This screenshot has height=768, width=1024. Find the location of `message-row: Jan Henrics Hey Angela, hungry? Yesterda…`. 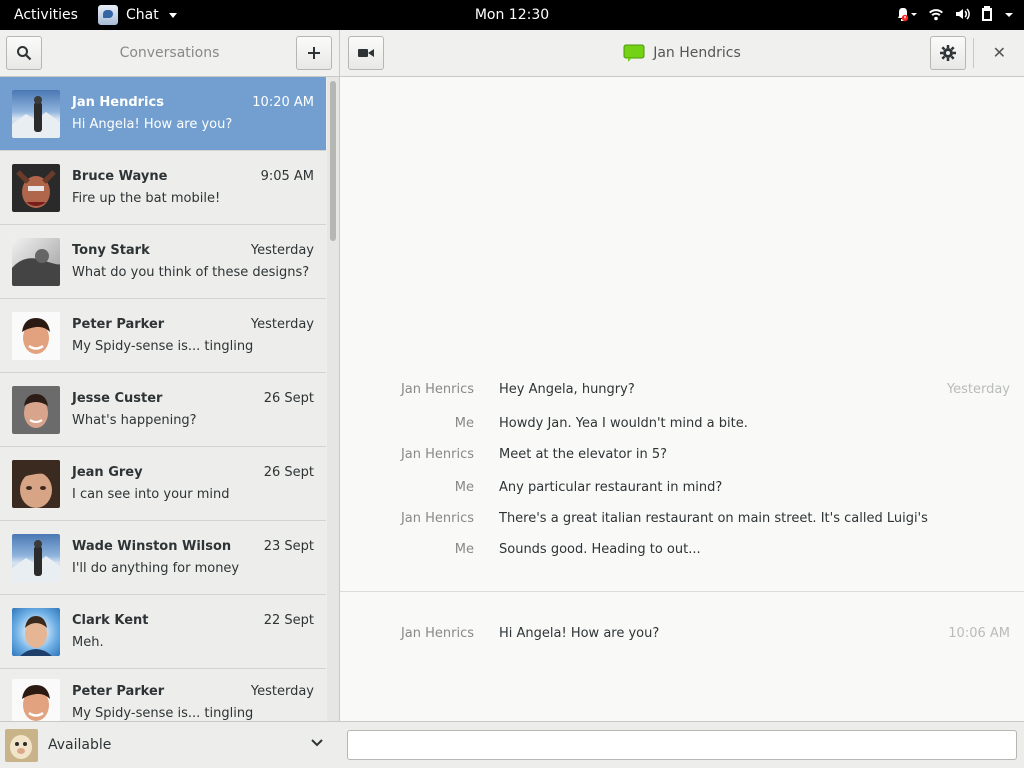

message-row: Jan Henrics Hey Angela, hungry? Yesterda… is located at coordinates (682, 392).